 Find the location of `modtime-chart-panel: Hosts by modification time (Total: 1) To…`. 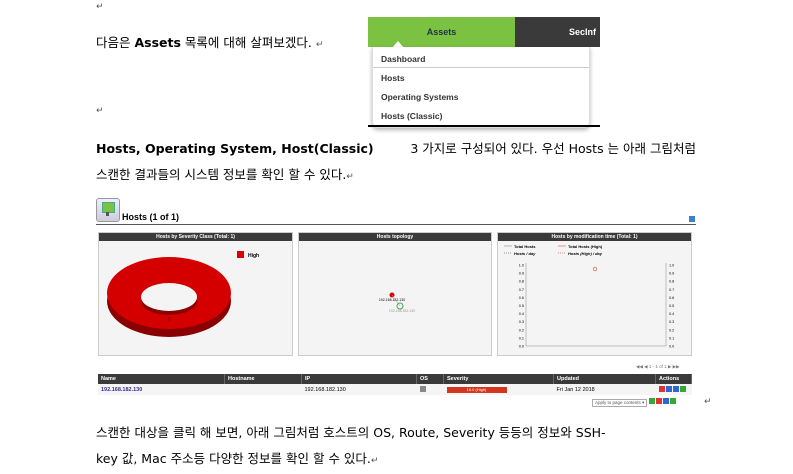

modtime-chart-panel: Hosts by modification time (Total: 1) To… is located at coordinates (594, 294).